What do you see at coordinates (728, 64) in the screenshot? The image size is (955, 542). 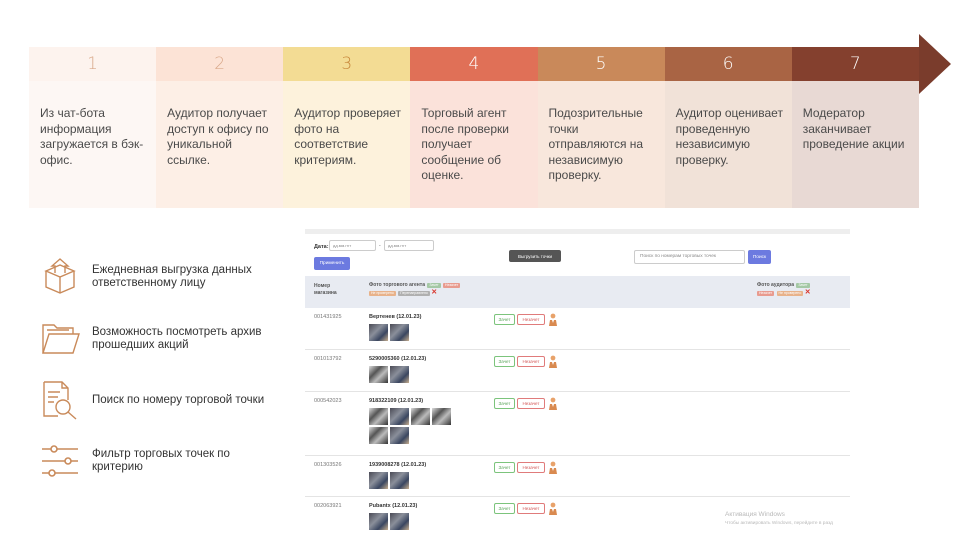 I see `step-number: 6` at bounding box center [728, 64].